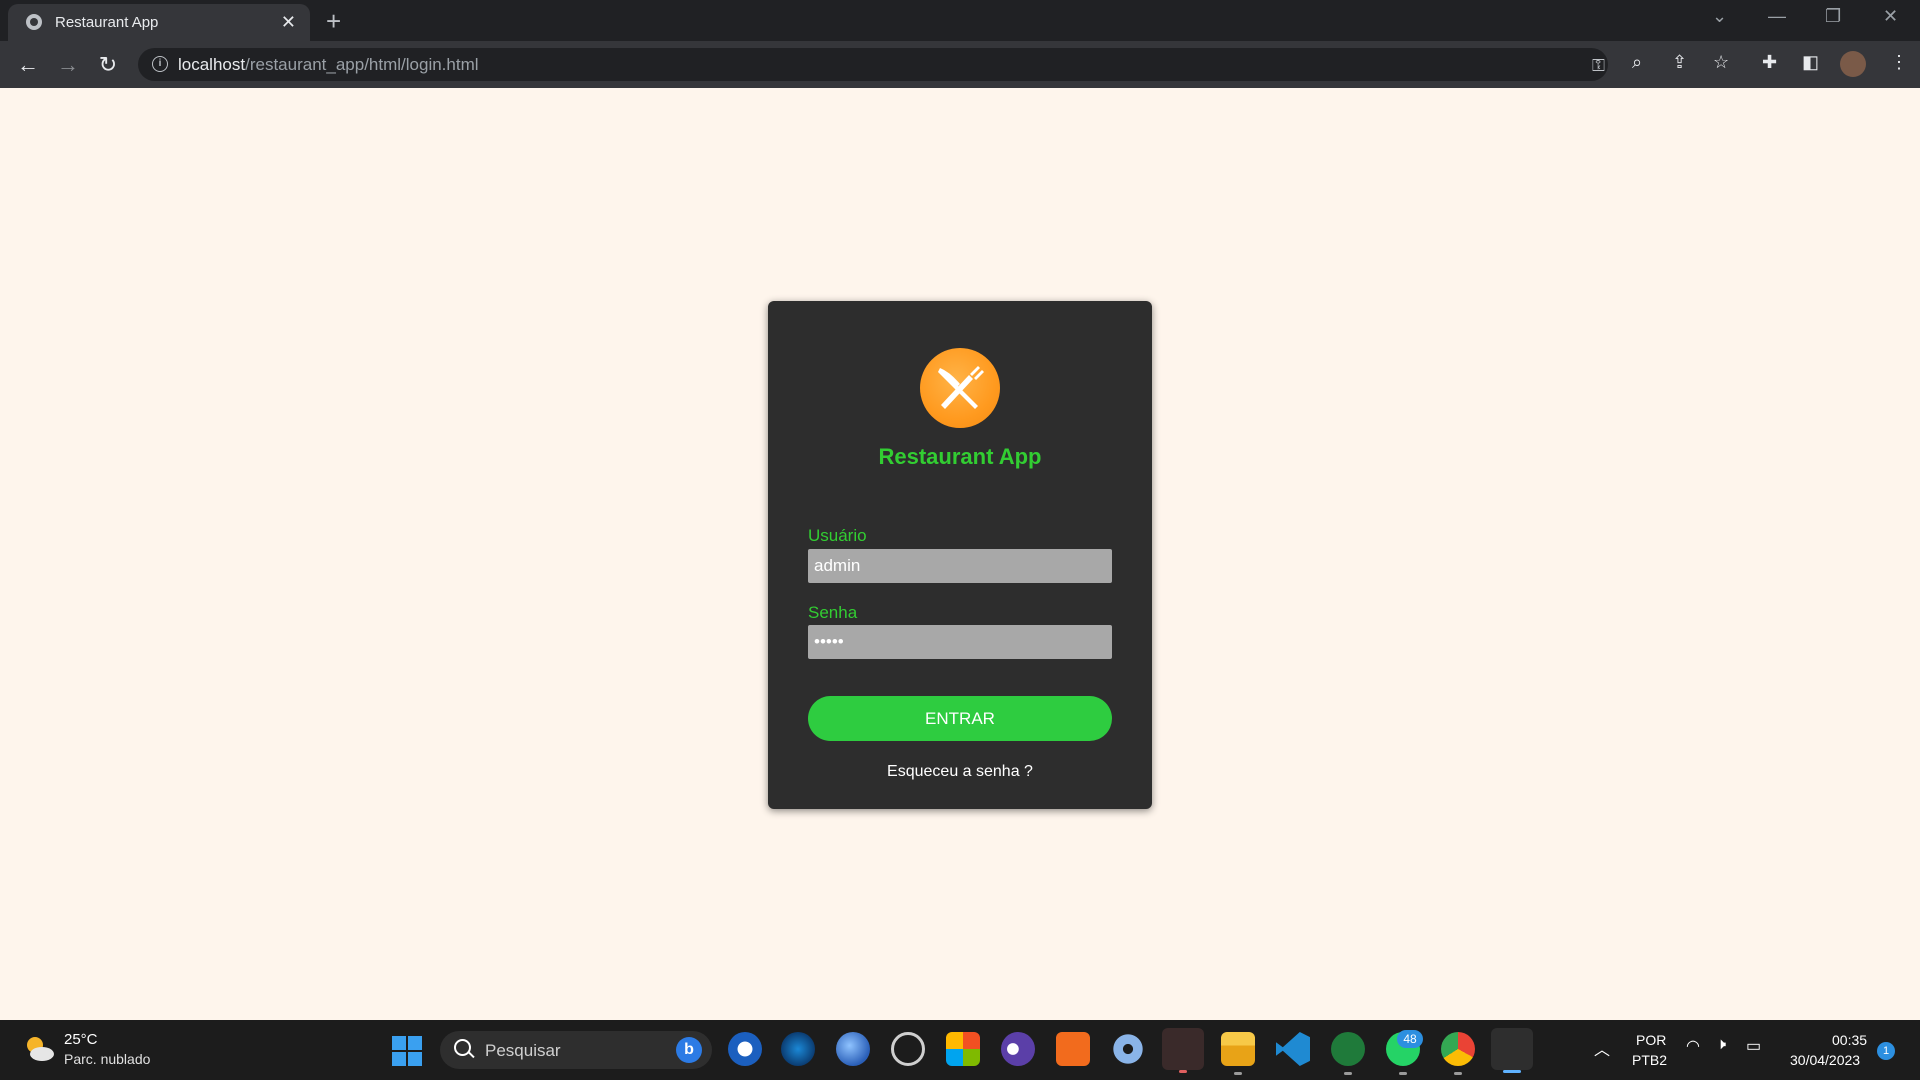 The height and width of the screenshot is (1080, 1920). I want to click on clock-time: 00:35, so click(1849, 1040).